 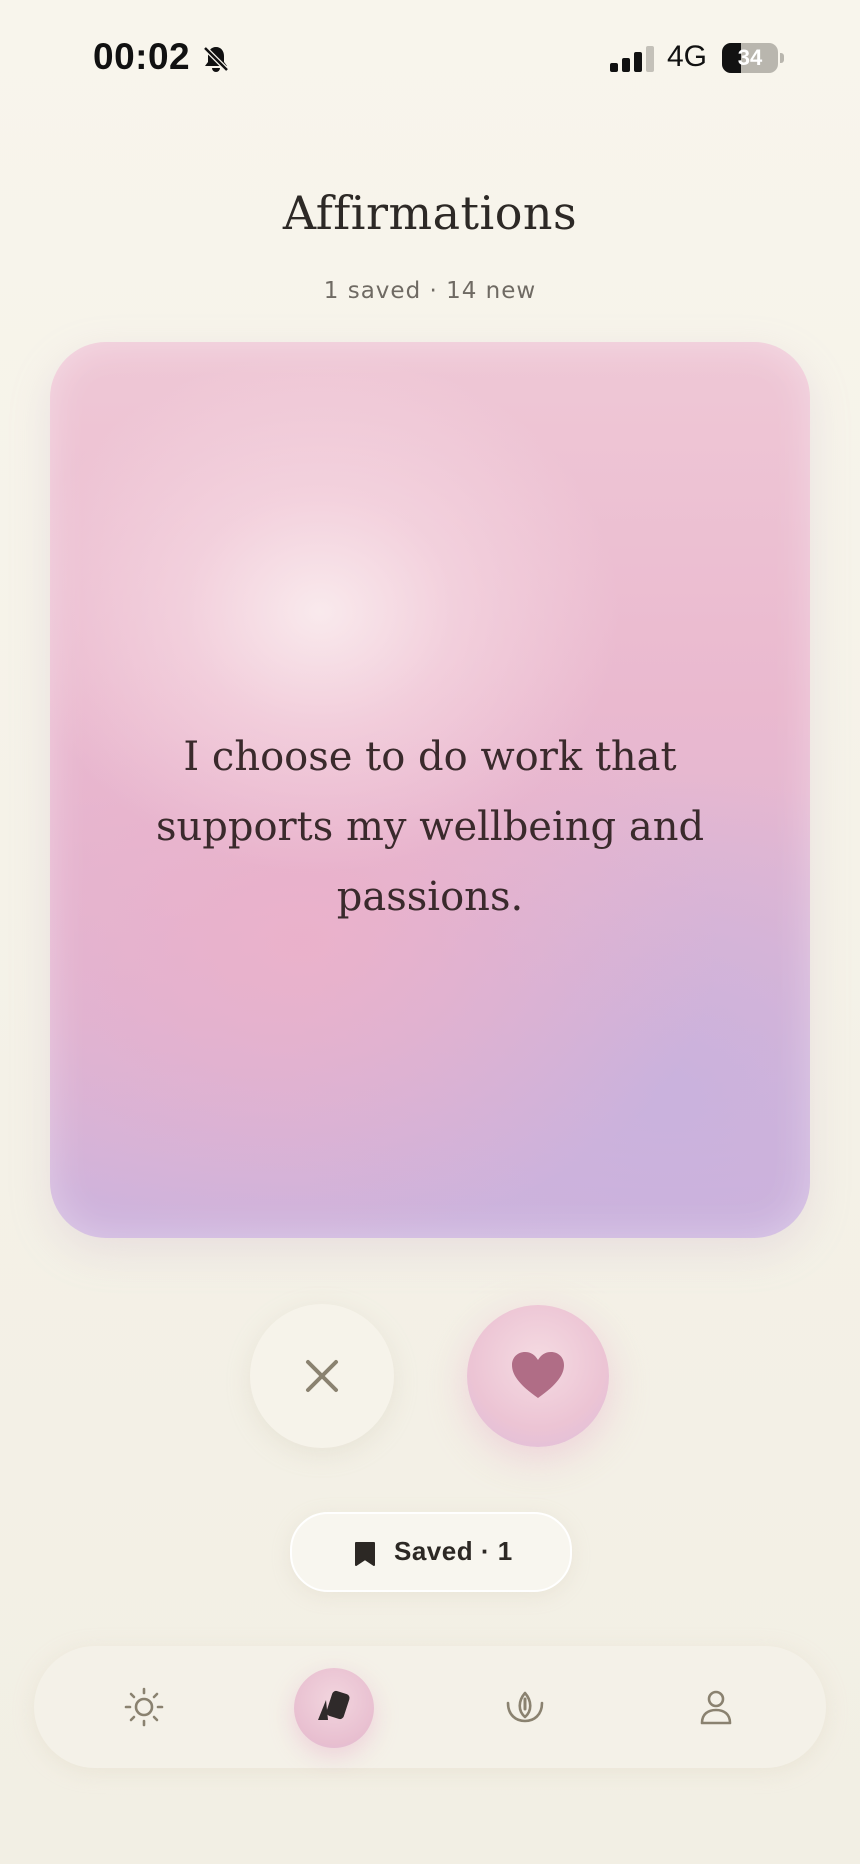 I want to click on heart-icon, so click(x=538, y=1375).